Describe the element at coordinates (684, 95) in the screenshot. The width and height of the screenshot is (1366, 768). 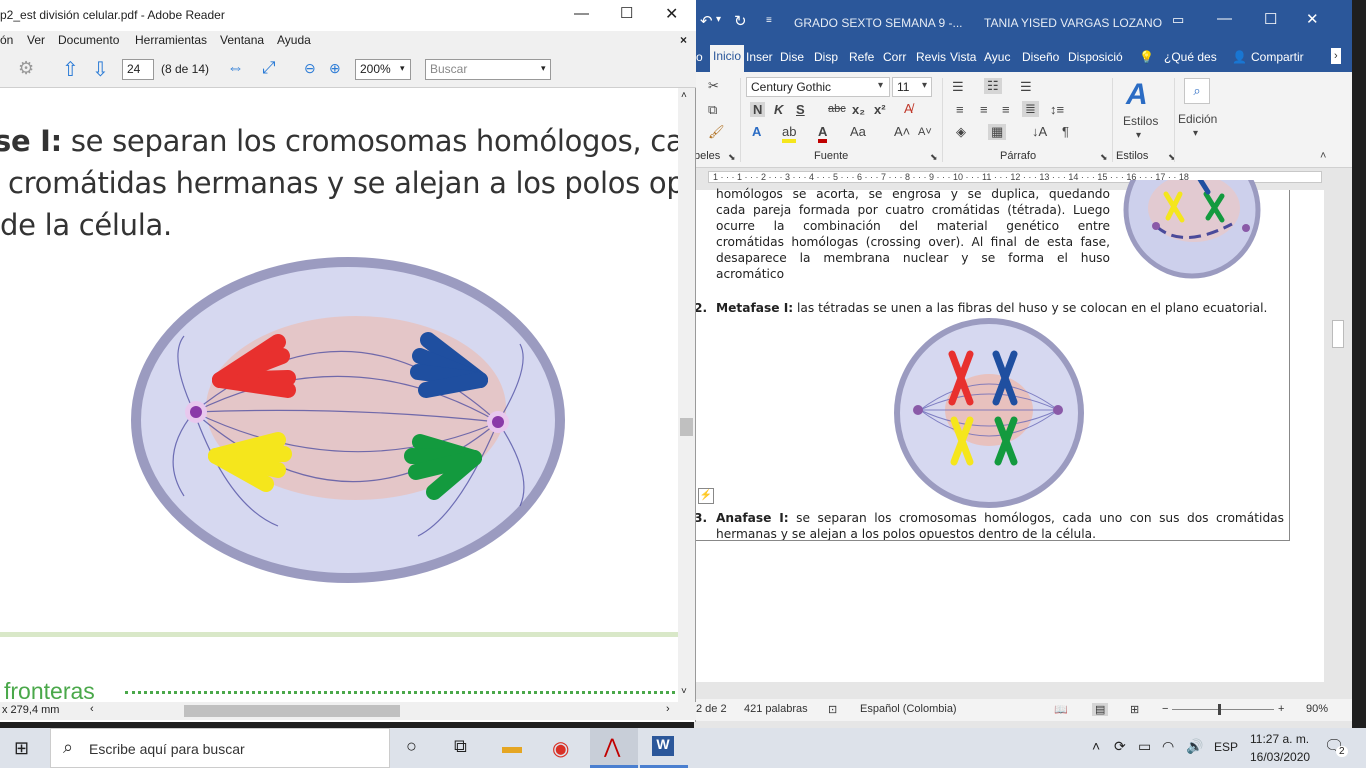
I see `scroll-up-icon: ˄` at that location.